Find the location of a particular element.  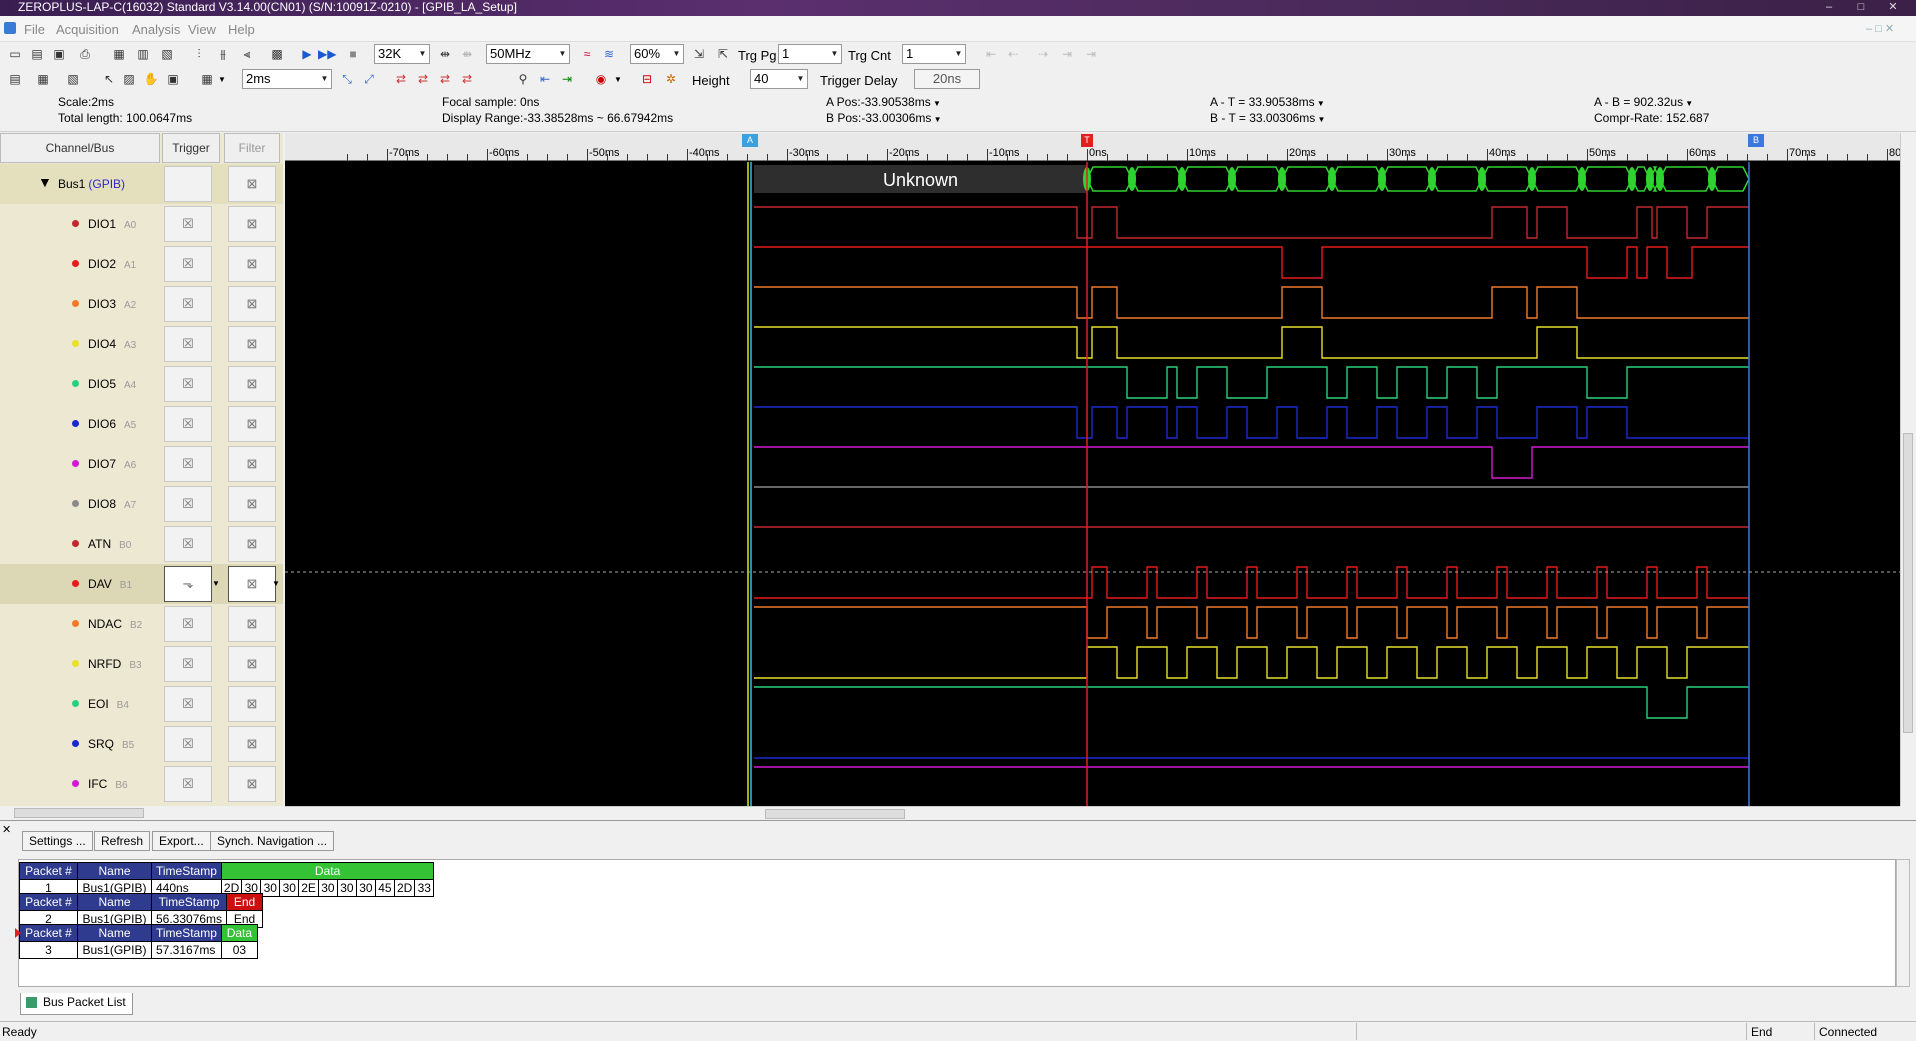

bus-filter-cell: ⊠ is located at coordinates (252, 184).